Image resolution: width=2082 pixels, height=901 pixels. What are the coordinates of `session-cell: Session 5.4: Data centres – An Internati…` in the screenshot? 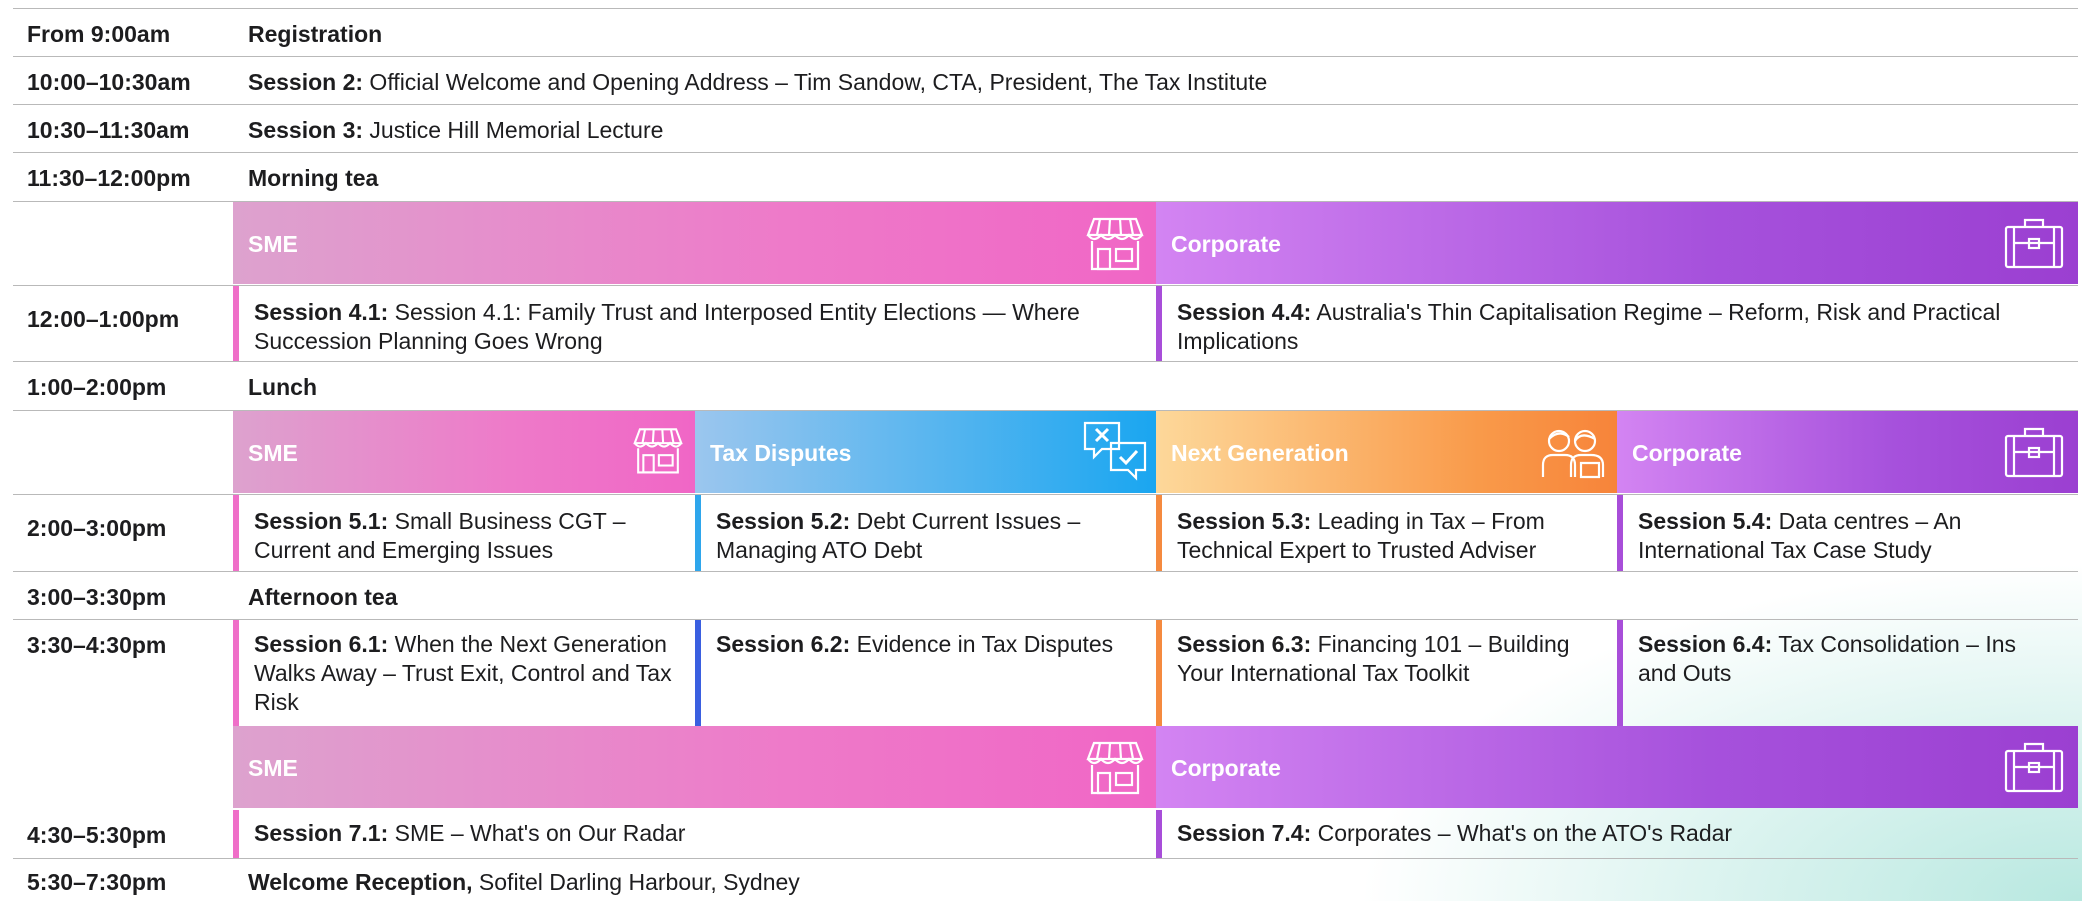 It's located at (1847, 533).